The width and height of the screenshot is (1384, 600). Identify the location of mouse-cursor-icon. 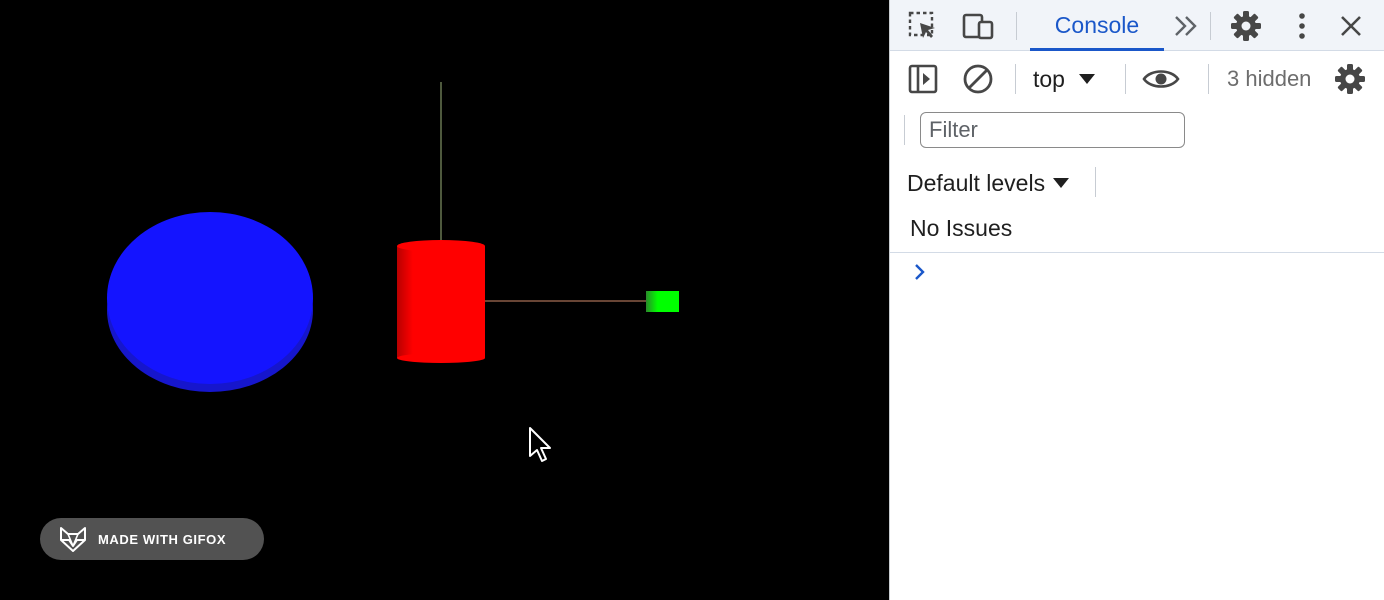
(540, 444).